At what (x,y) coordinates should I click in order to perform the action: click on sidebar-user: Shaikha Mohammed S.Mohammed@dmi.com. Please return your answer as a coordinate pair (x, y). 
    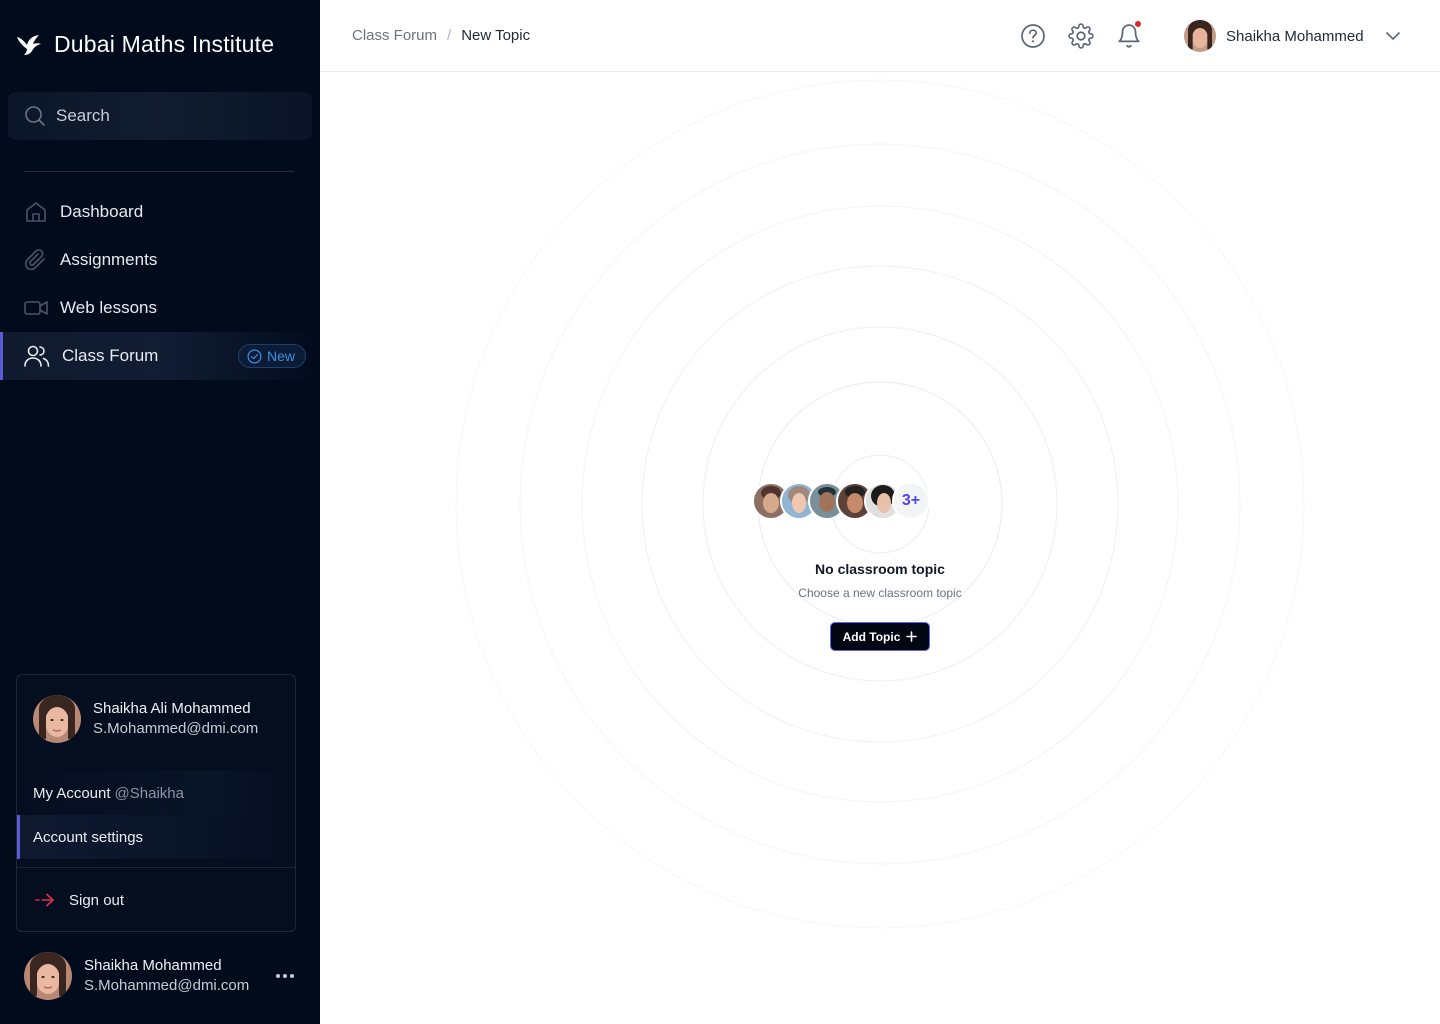
    Looking at the image, I should click on (164, 976).